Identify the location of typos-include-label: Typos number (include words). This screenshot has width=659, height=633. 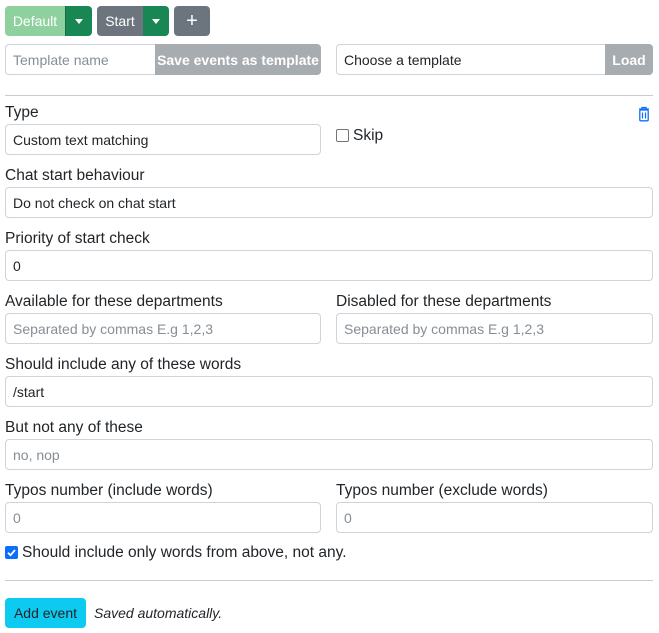
(109, 490).